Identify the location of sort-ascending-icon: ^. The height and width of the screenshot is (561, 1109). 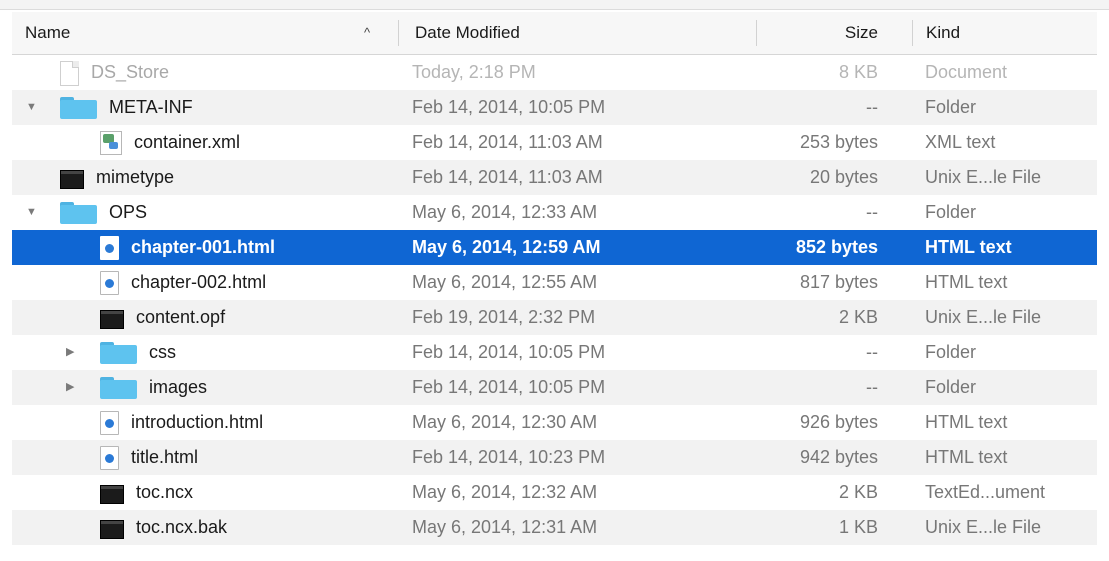
(367, 33).